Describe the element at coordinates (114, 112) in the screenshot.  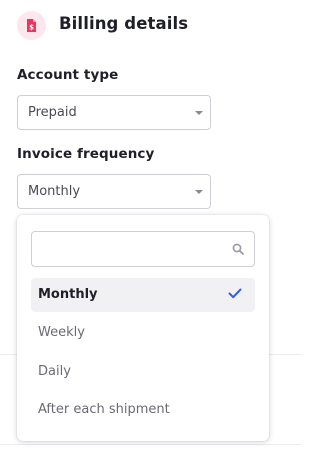
I see `account-type-select: Prepaid` at that location.